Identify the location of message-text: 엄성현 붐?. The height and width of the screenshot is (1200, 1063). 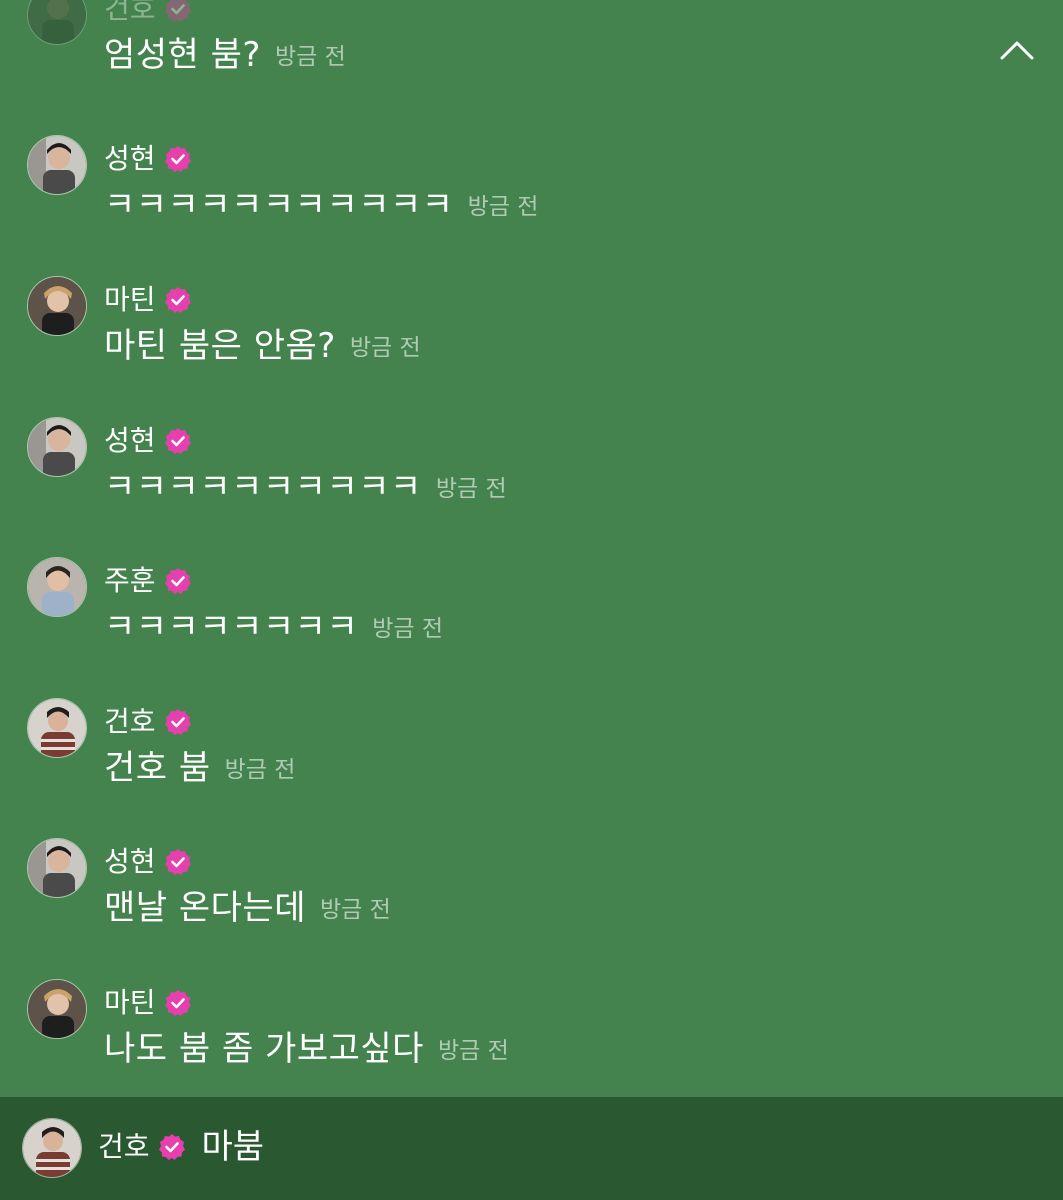
(182, 55).